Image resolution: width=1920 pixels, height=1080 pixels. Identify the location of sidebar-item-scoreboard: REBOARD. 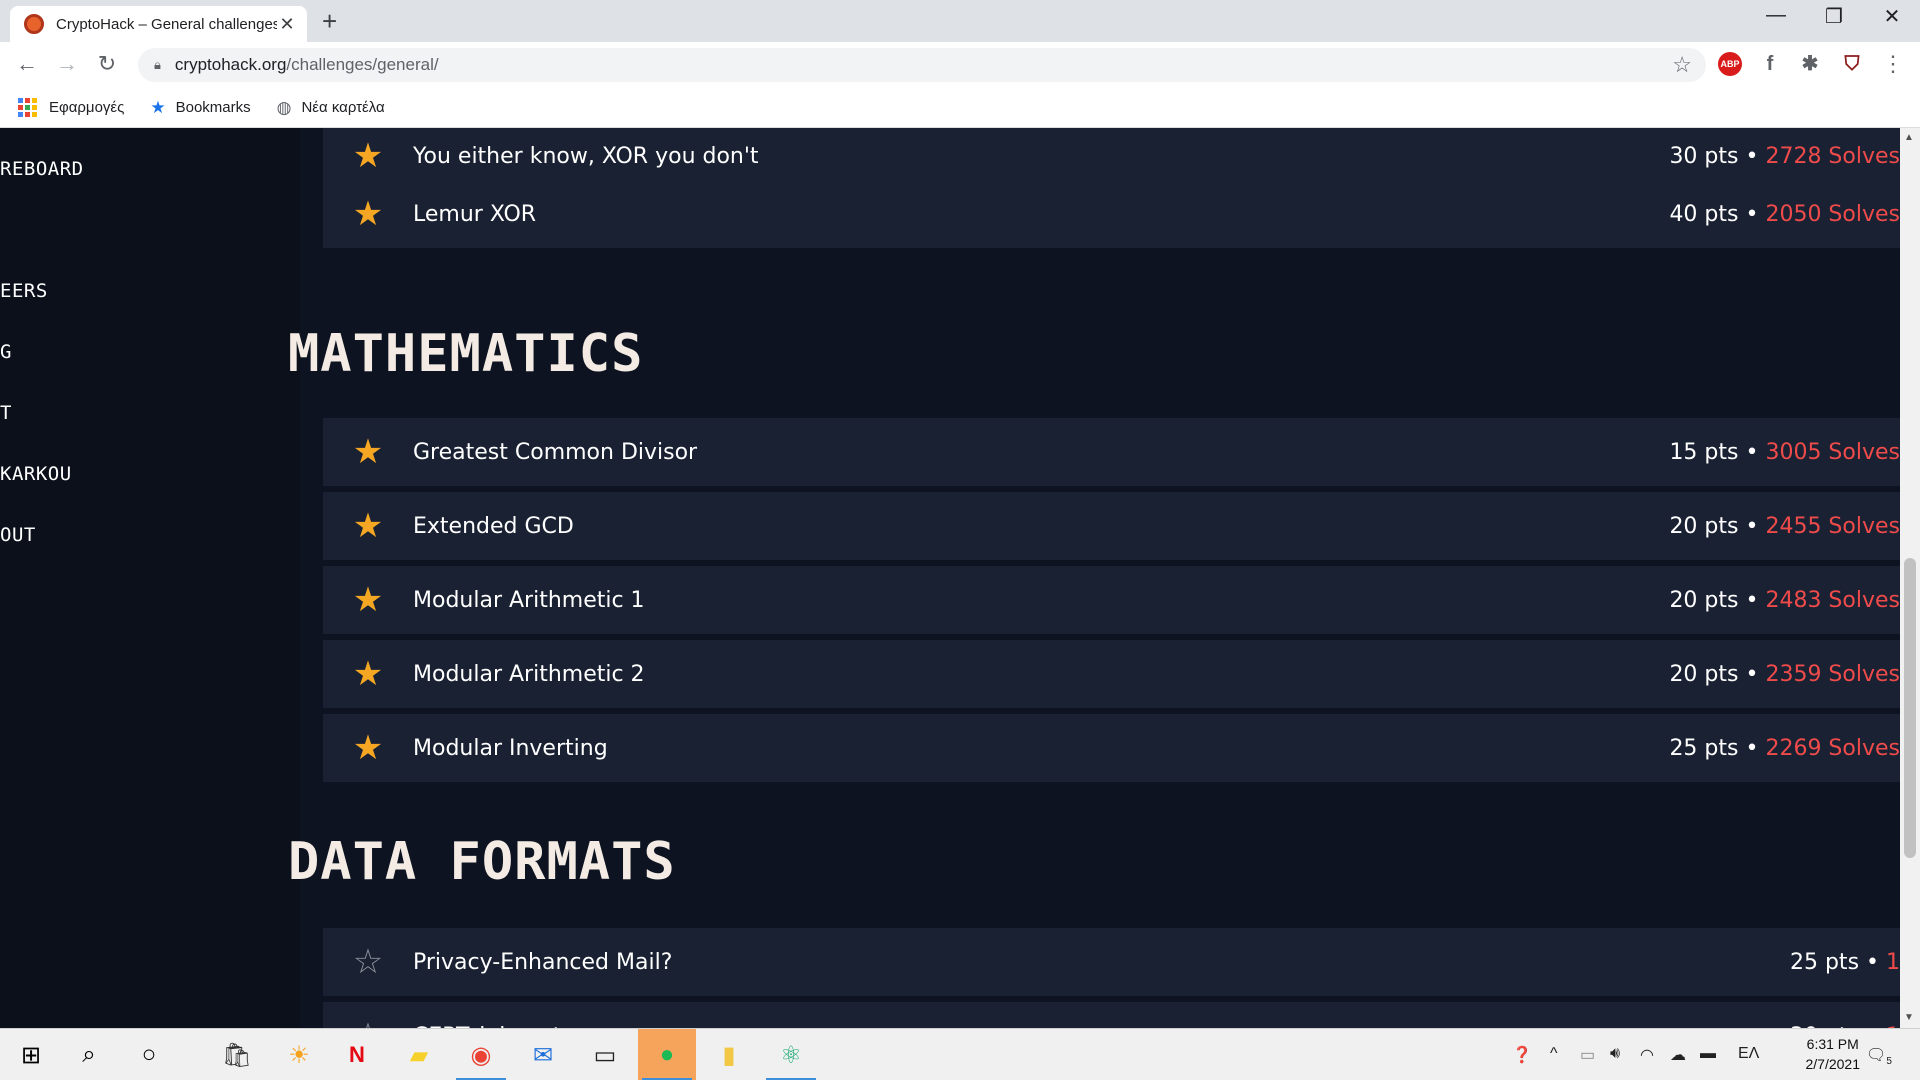
(42, 169).